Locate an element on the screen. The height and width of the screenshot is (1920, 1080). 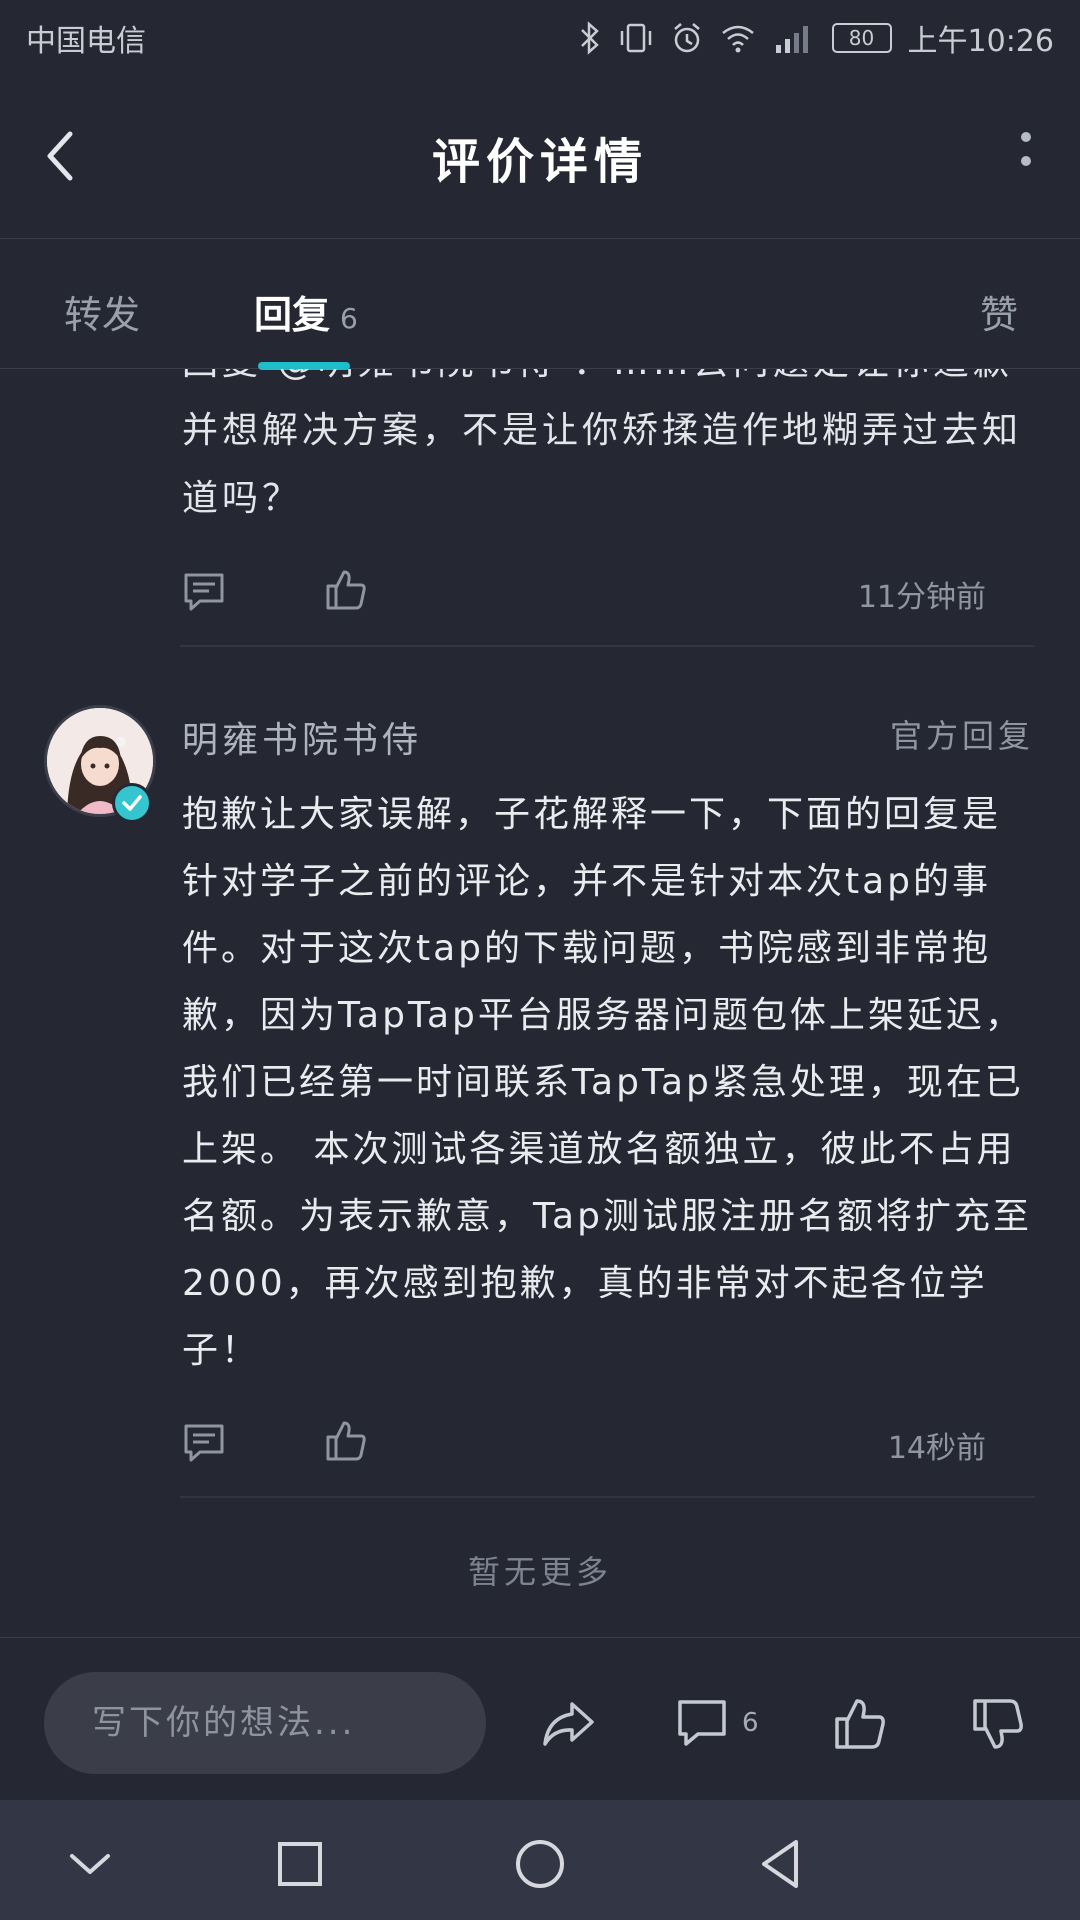
reply-actions: 11分钟前 is located at coordinates (607, 594).